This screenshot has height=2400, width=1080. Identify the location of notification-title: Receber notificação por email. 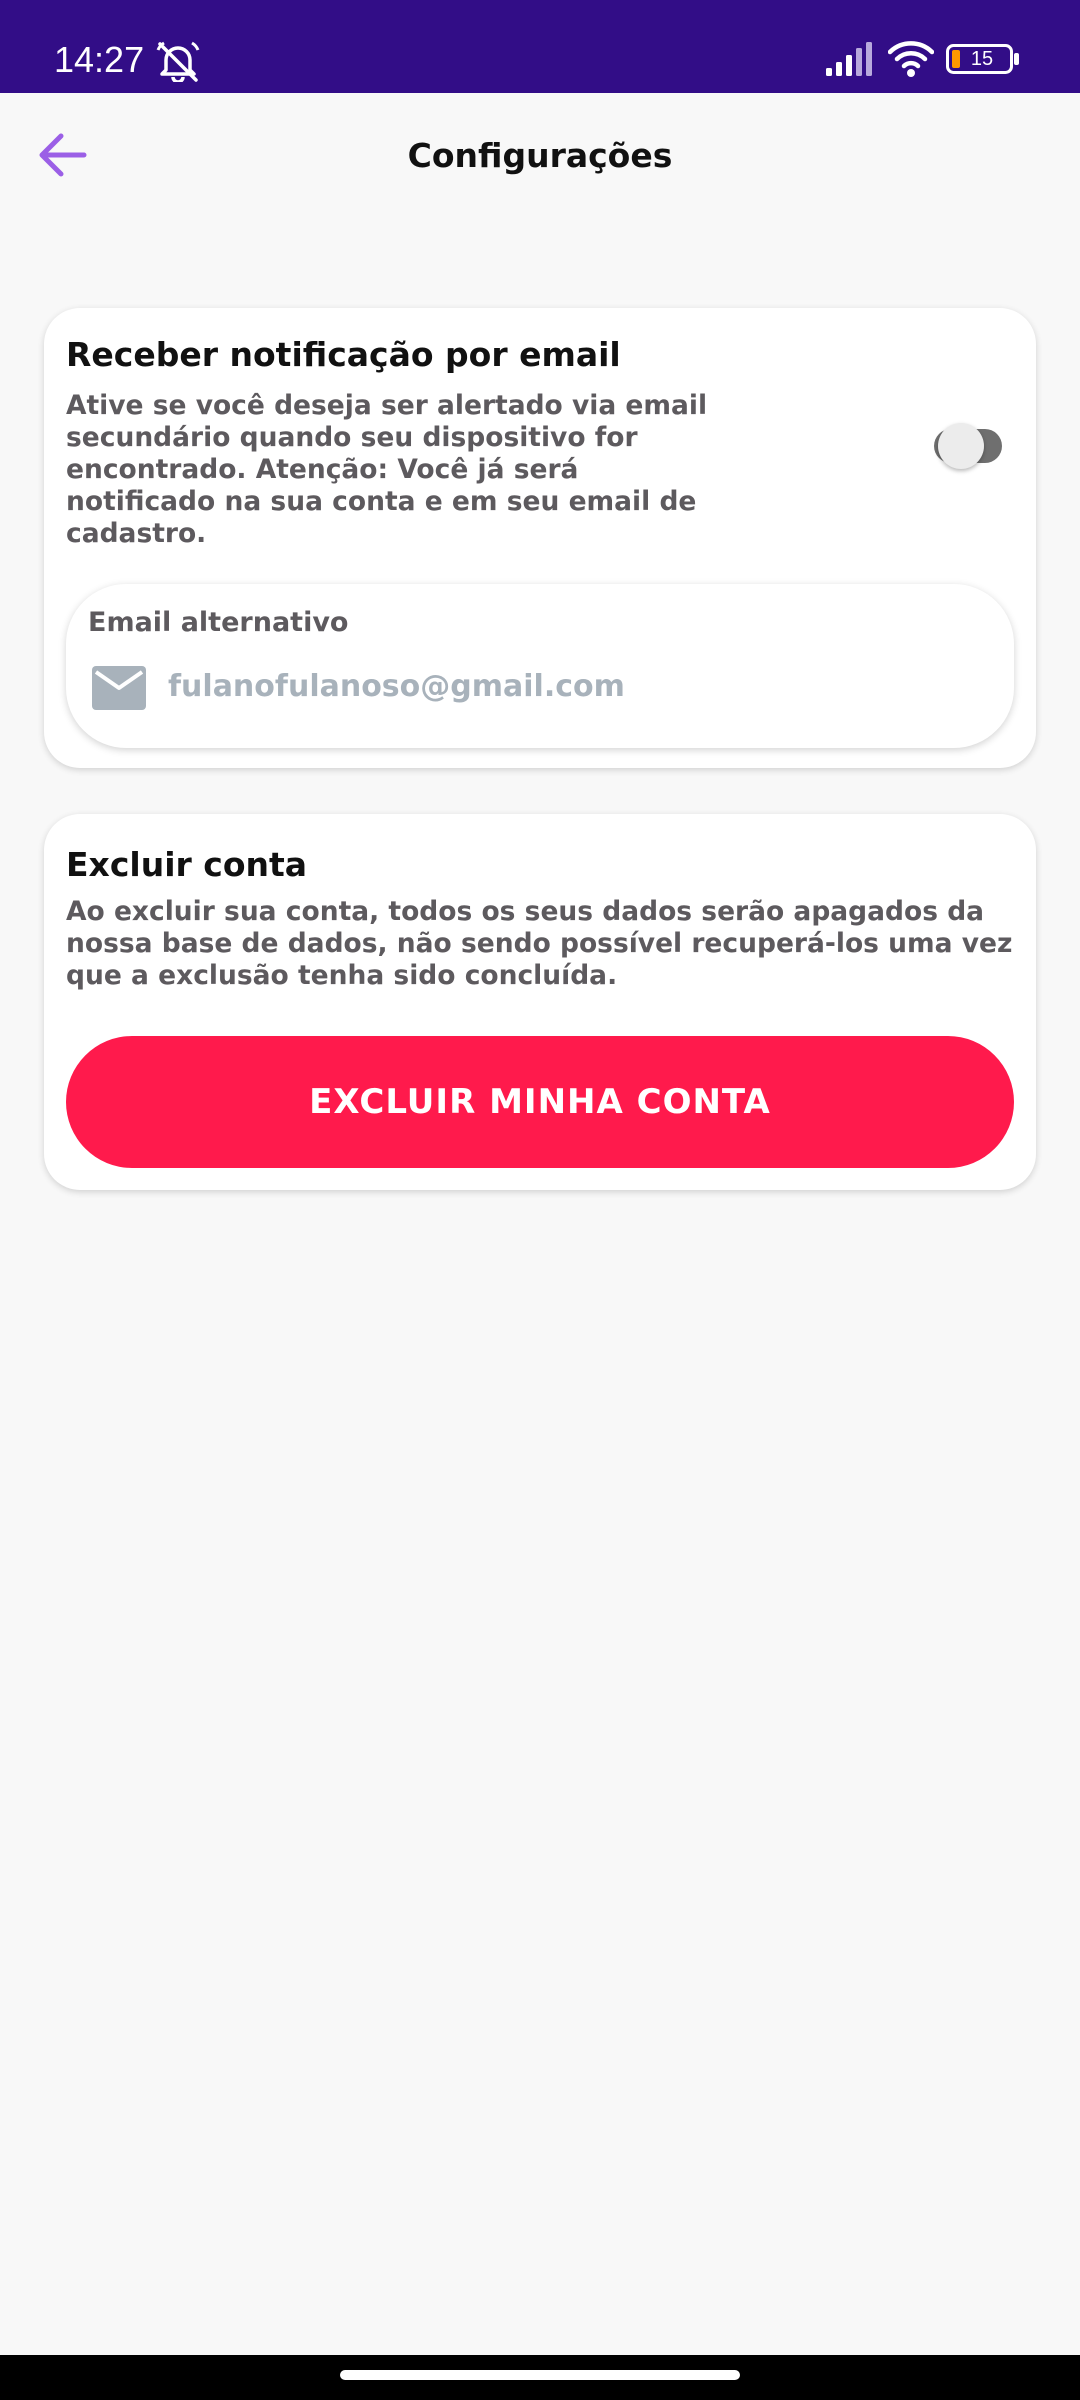
(343, 354).